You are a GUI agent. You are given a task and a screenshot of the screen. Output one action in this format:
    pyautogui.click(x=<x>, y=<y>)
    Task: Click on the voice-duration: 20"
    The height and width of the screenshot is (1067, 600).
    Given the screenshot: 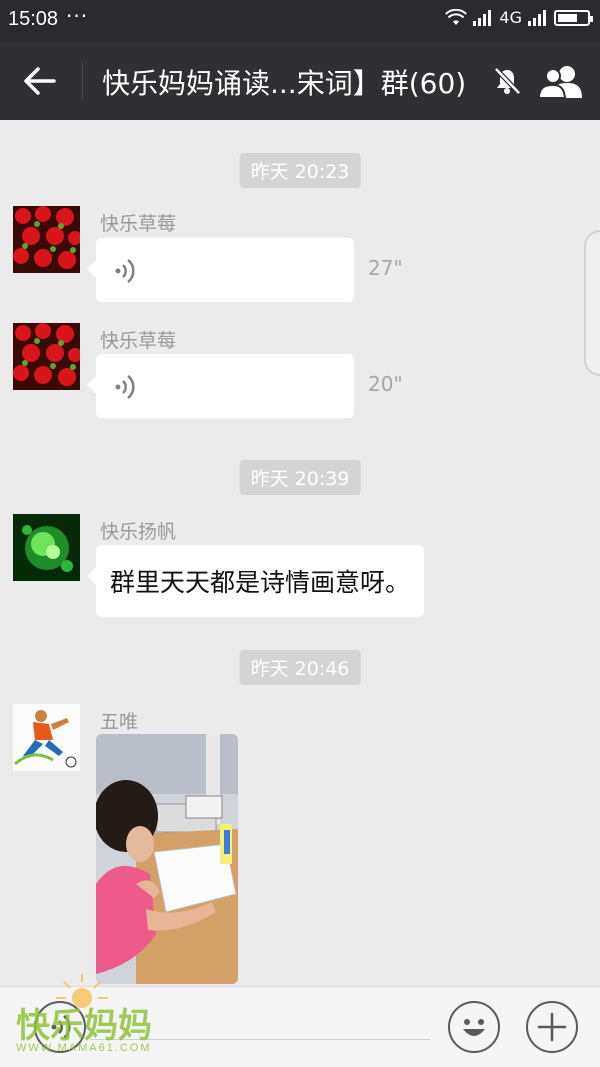 What is the action you would take?
    pyautogui.click(x=385, y=384)
    